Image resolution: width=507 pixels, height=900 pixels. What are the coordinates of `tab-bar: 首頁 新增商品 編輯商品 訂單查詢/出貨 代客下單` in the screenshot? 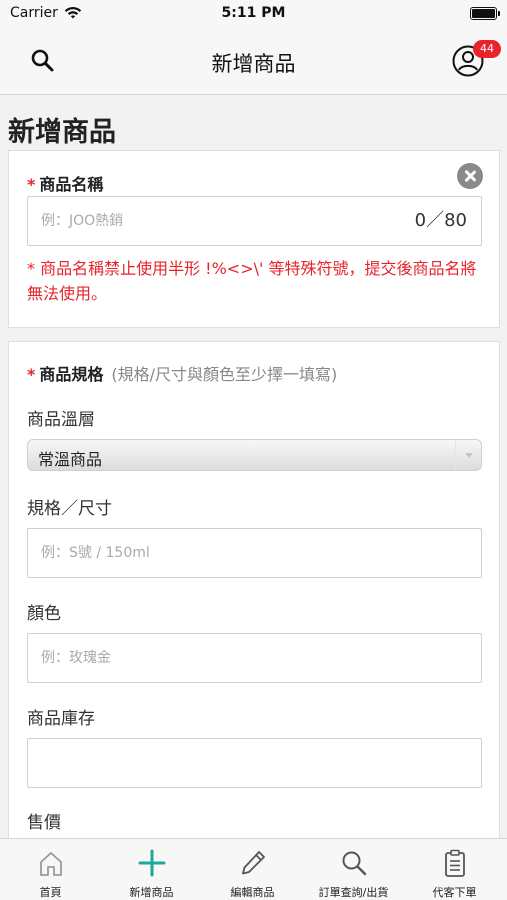 It's located at (253, 869).